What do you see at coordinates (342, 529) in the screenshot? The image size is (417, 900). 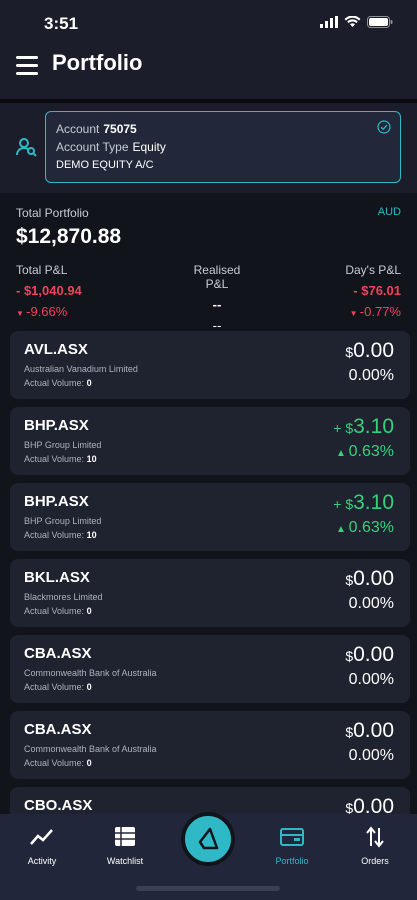 I see `up-arrow-icon: ▲` at bounding box center [342, 529].